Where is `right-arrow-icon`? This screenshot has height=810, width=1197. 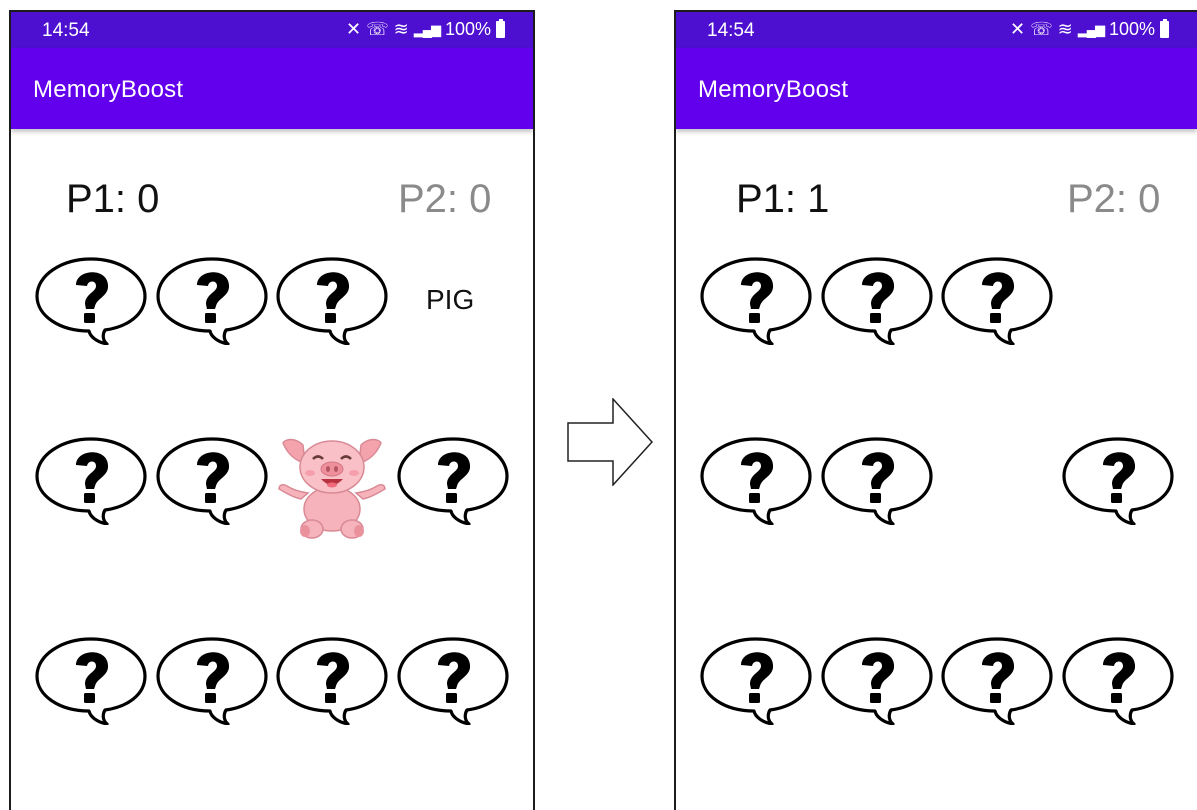 right-arrow-icon is located at coordinates (610, 442).